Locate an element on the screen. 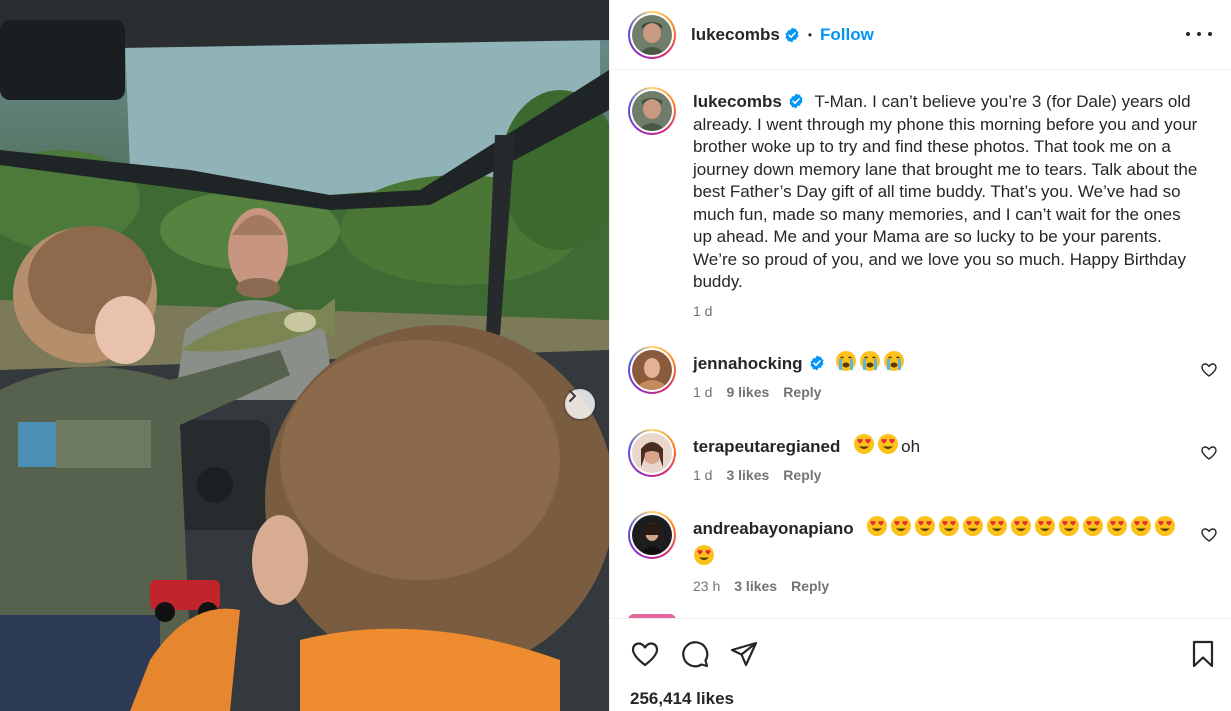 Image resolution: width=1231 pixels, height=711 pixels. author-avatar is located at coordinates (652, 34).